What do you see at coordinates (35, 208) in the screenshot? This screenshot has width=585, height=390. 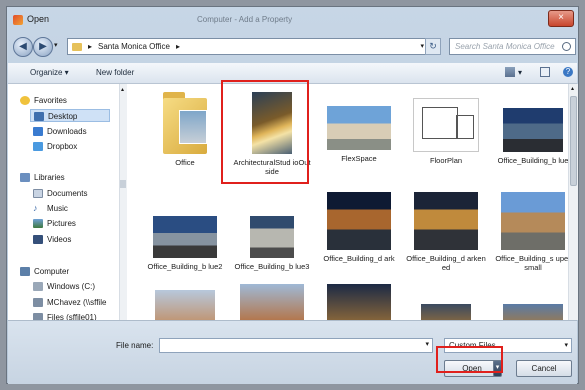 I see `music-icon: ♪` at bounding box center [35, 208].